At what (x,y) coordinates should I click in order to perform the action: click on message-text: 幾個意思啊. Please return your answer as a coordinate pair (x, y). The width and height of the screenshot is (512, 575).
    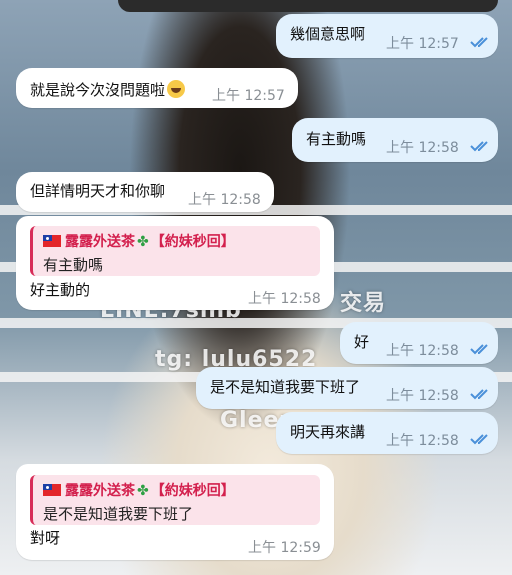
    Looking at the image, I should click on (328, 34).